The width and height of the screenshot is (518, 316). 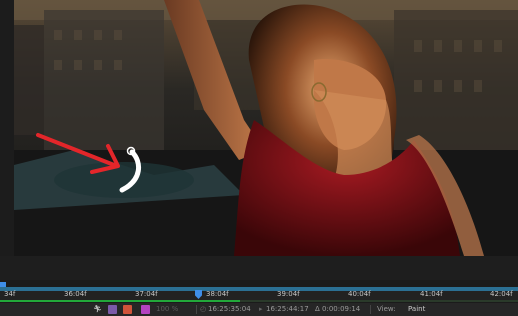 I want to click on run-icon: 🏃︎, so click(x=97, y=309).